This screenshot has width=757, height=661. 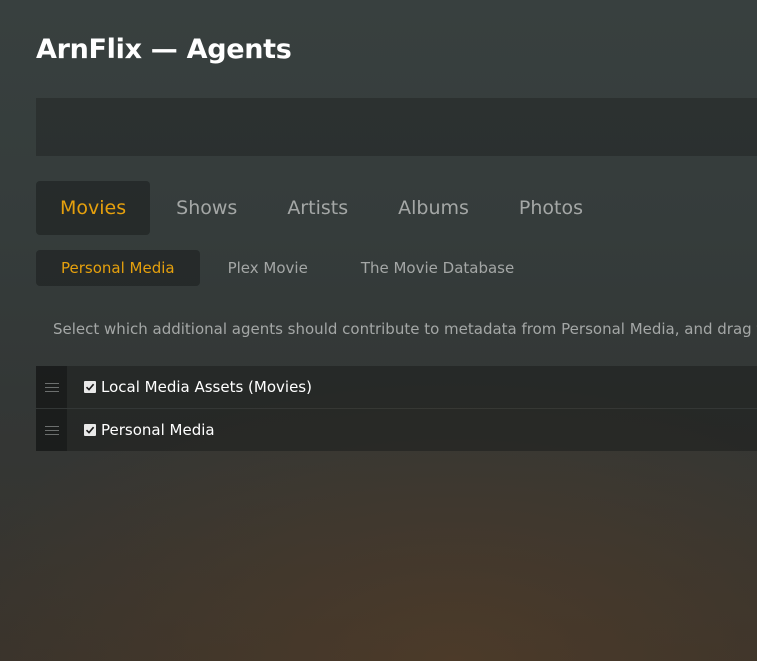 What do you see at coordinates (396, 430) in the screenshot?
I see `agent-row-personal-media: Personal Media` at bounding box center [396, 430].